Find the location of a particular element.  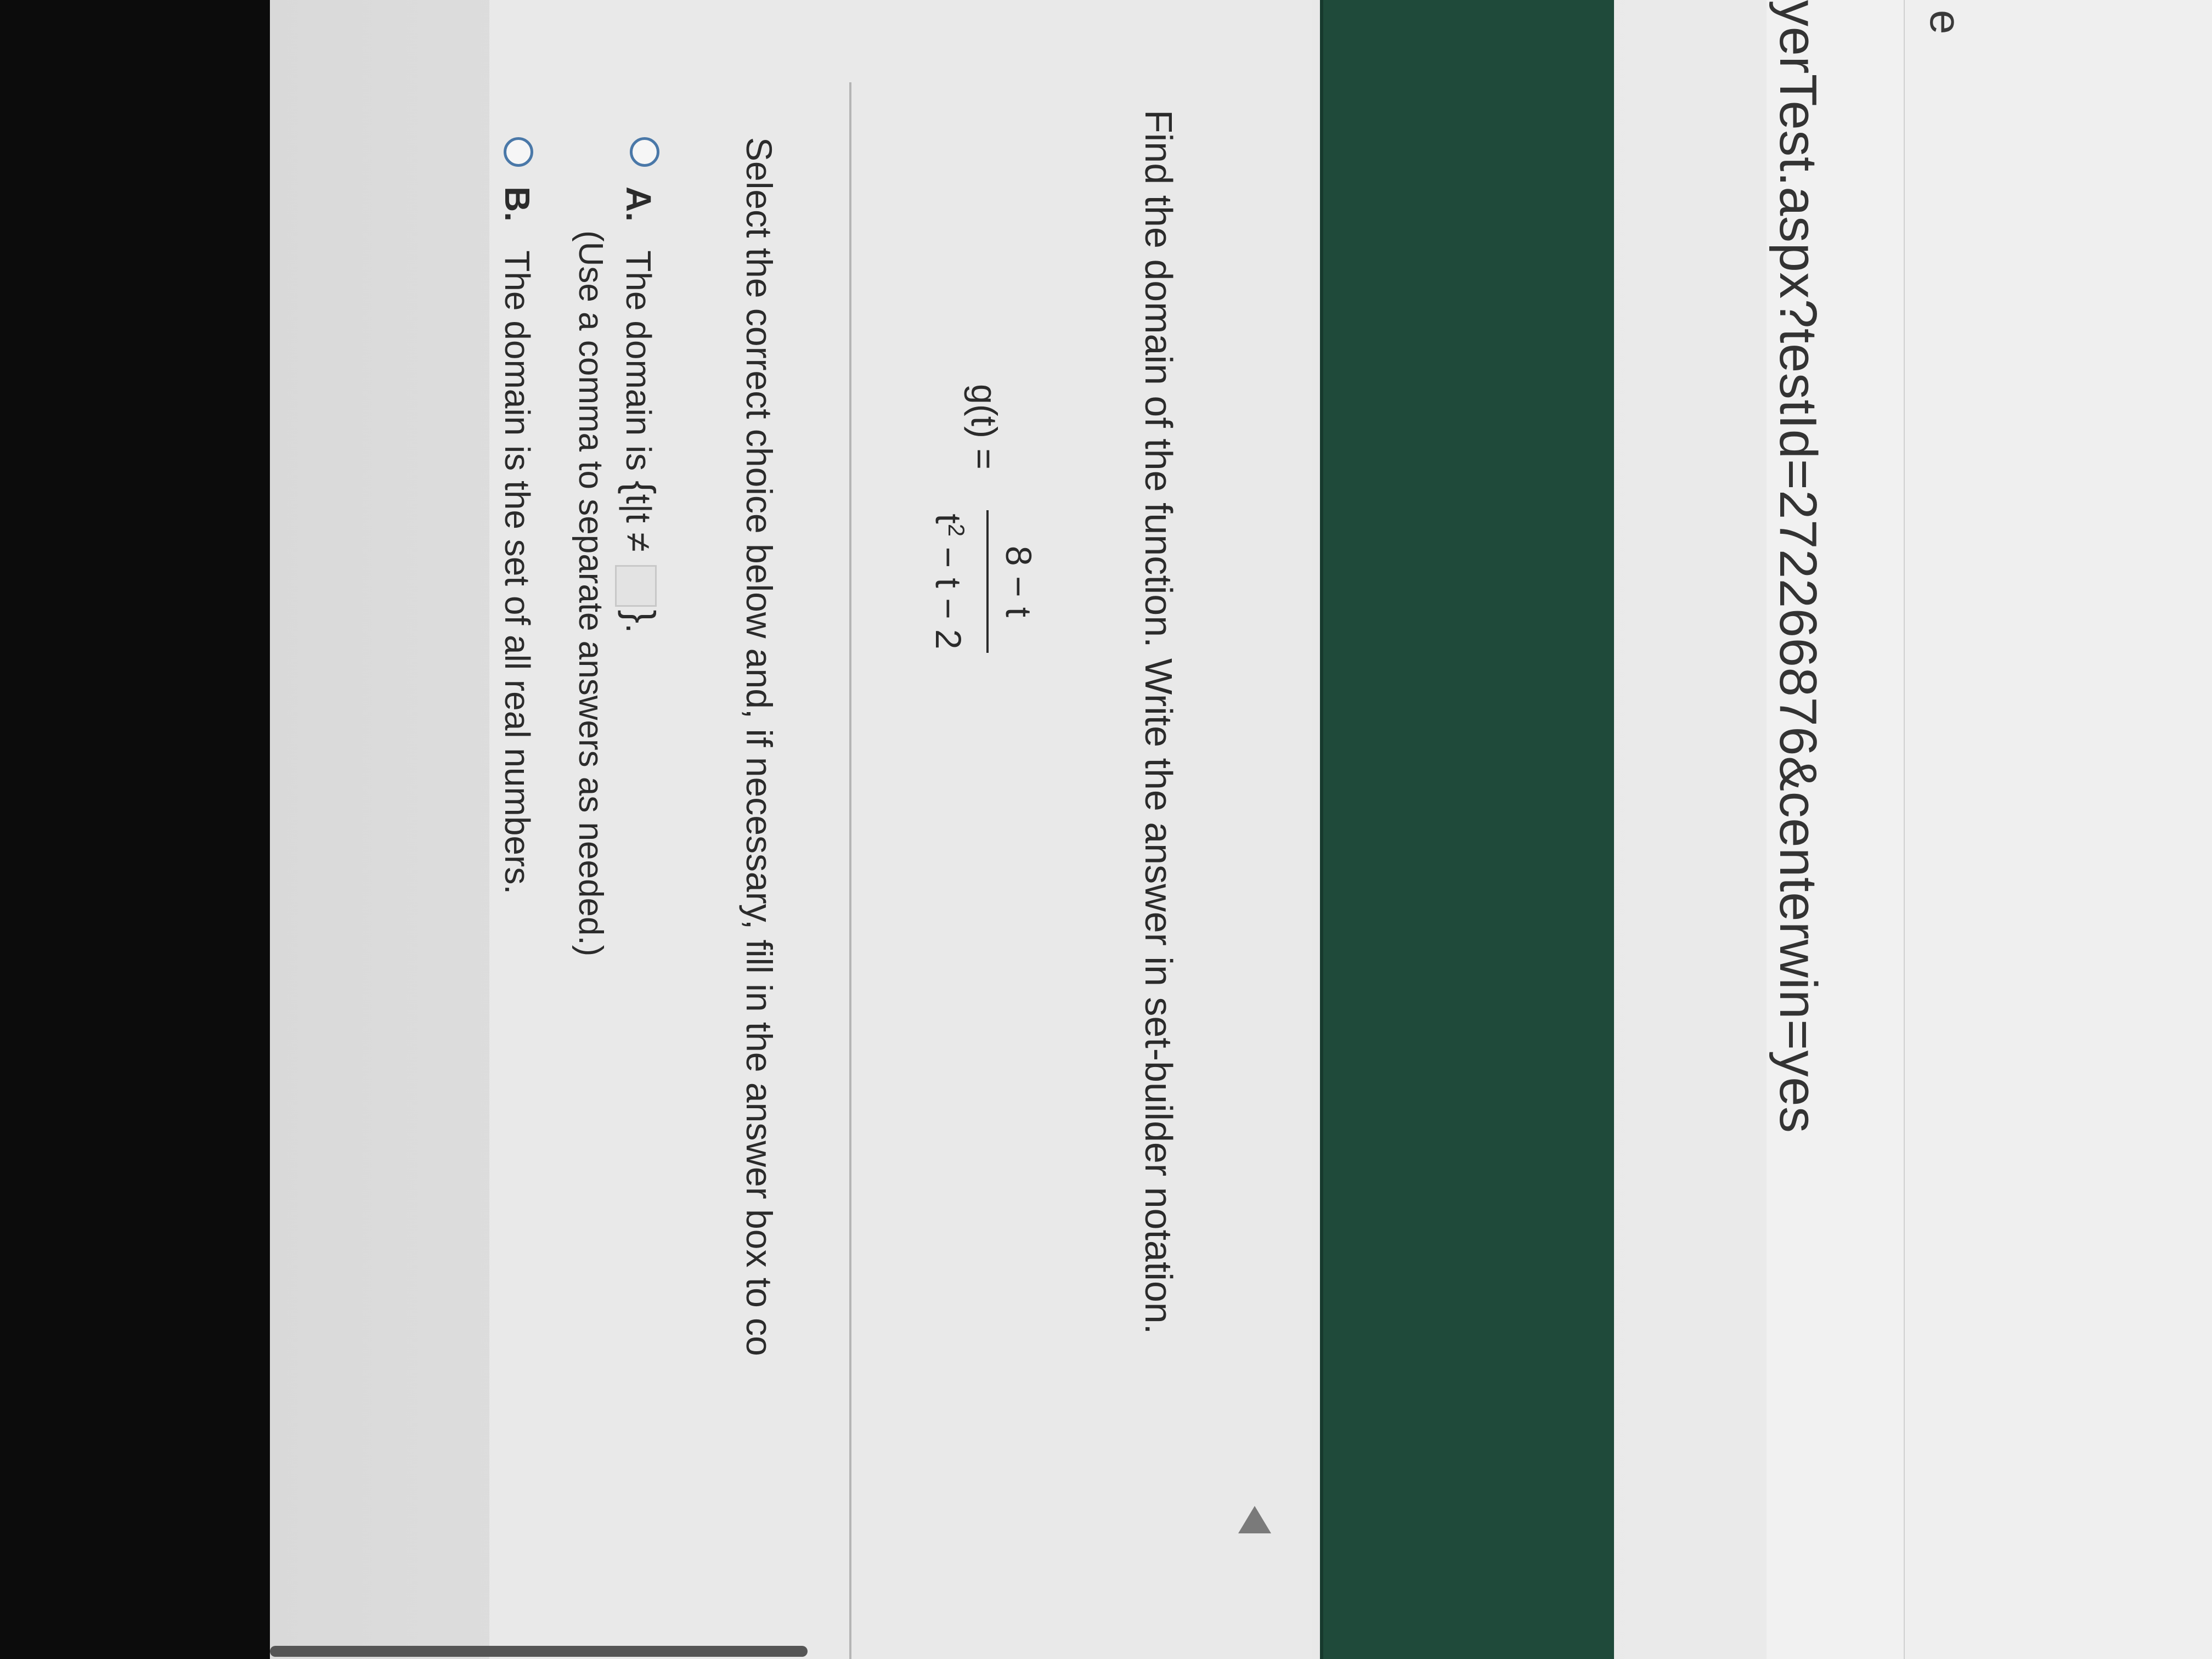

tab-title-fragment: e is located at coordinates (1946, 22).